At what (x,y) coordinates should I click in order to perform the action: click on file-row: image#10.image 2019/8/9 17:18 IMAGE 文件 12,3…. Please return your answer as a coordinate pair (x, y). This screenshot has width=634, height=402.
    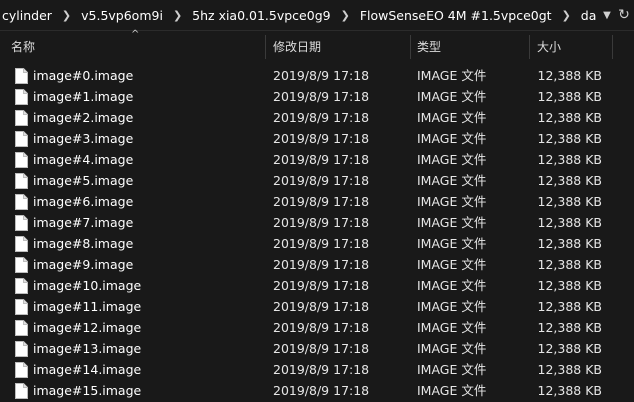
    Looking at the image, I should click on (317, 285).